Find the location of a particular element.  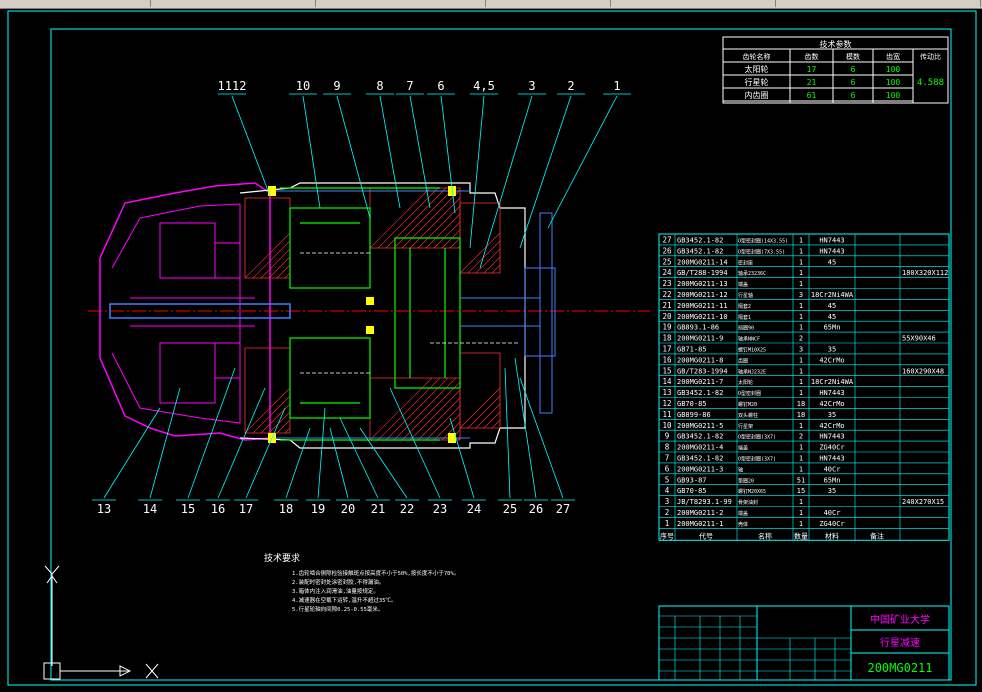

bom-no: 7 is located at coordinates (667, 458).